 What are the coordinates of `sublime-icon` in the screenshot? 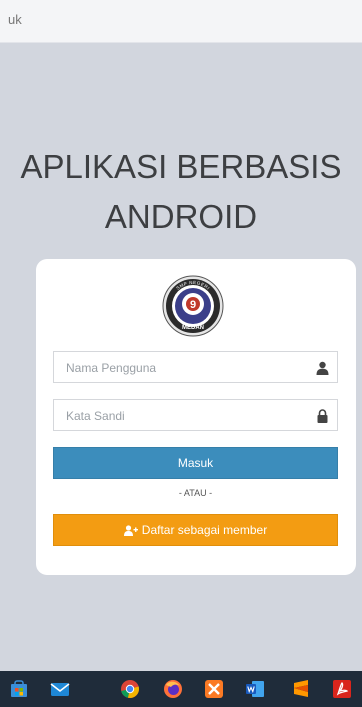 It's located at (301, 689).